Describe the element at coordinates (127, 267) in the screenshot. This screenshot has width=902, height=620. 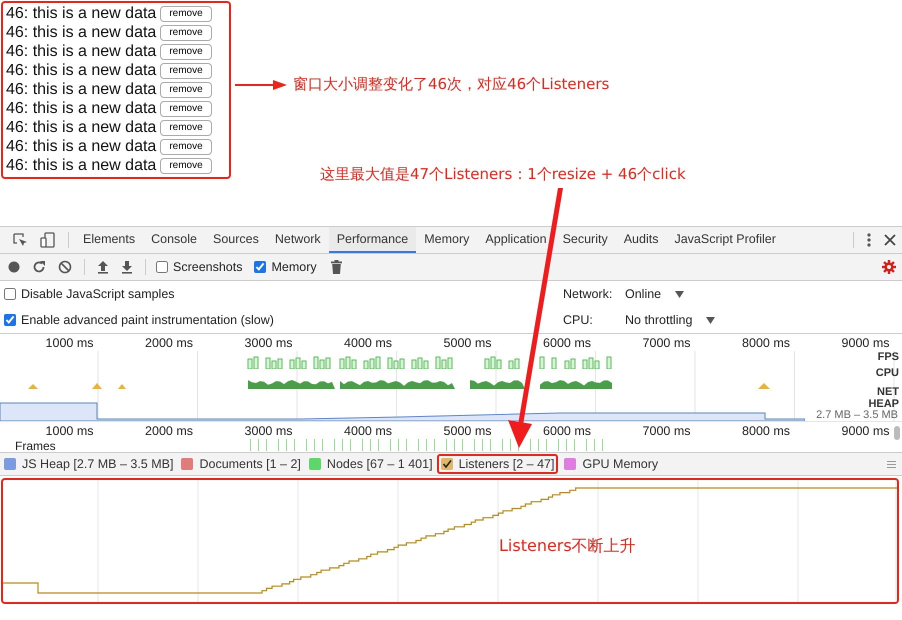
I see `download-icon` at that location.